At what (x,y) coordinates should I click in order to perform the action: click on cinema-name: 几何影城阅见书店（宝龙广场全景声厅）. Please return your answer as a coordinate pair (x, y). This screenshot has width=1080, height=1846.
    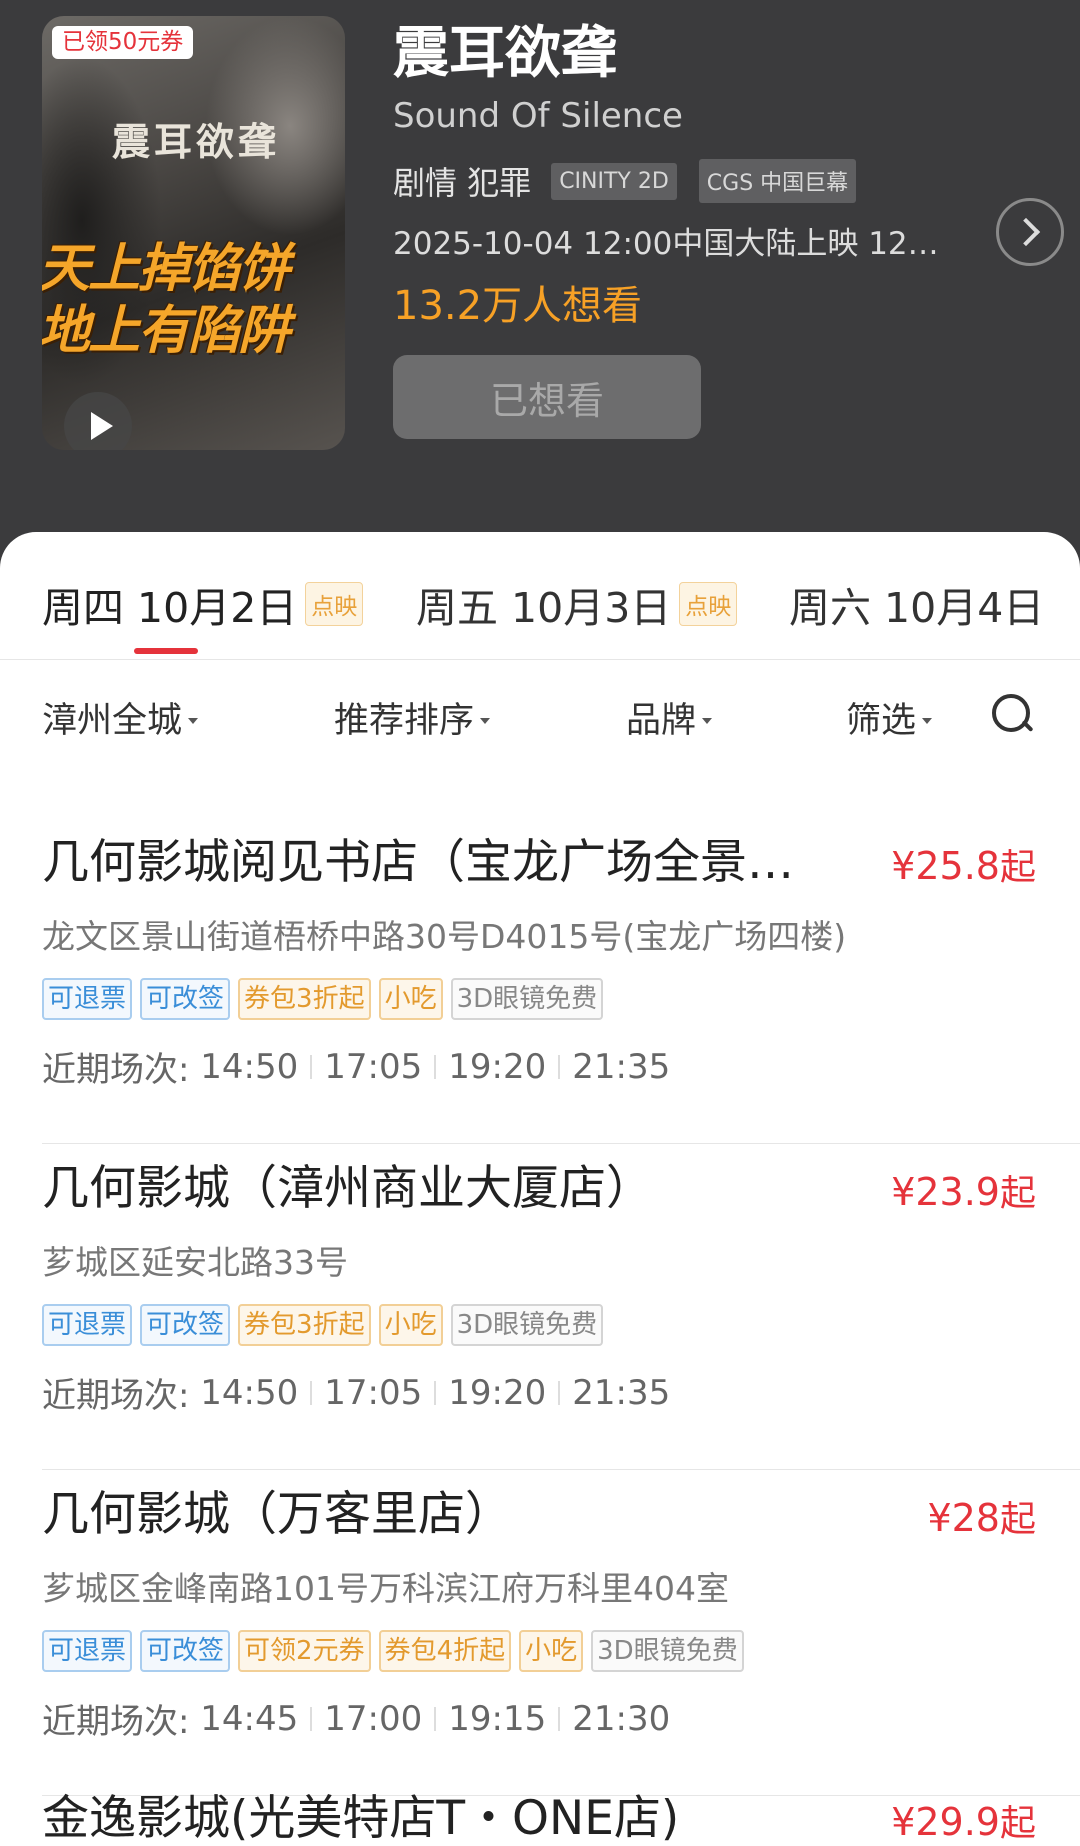
    Looking at the image, I should click on (432, 862).